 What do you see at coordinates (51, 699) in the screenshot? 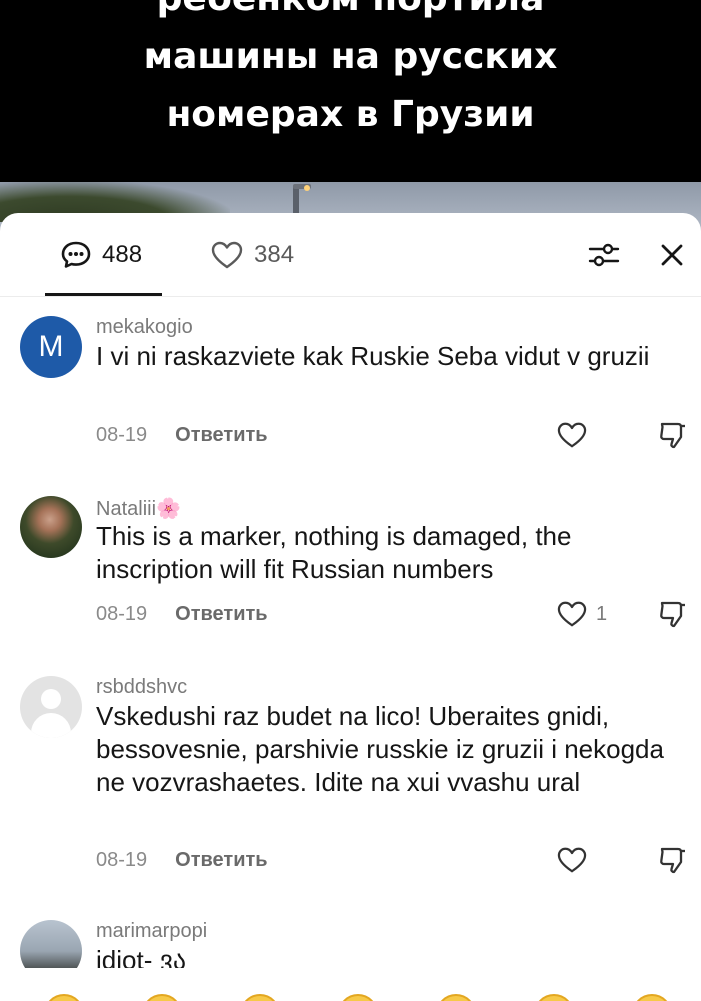
I see `default-avatar-head` at bounding box center [51, 699].